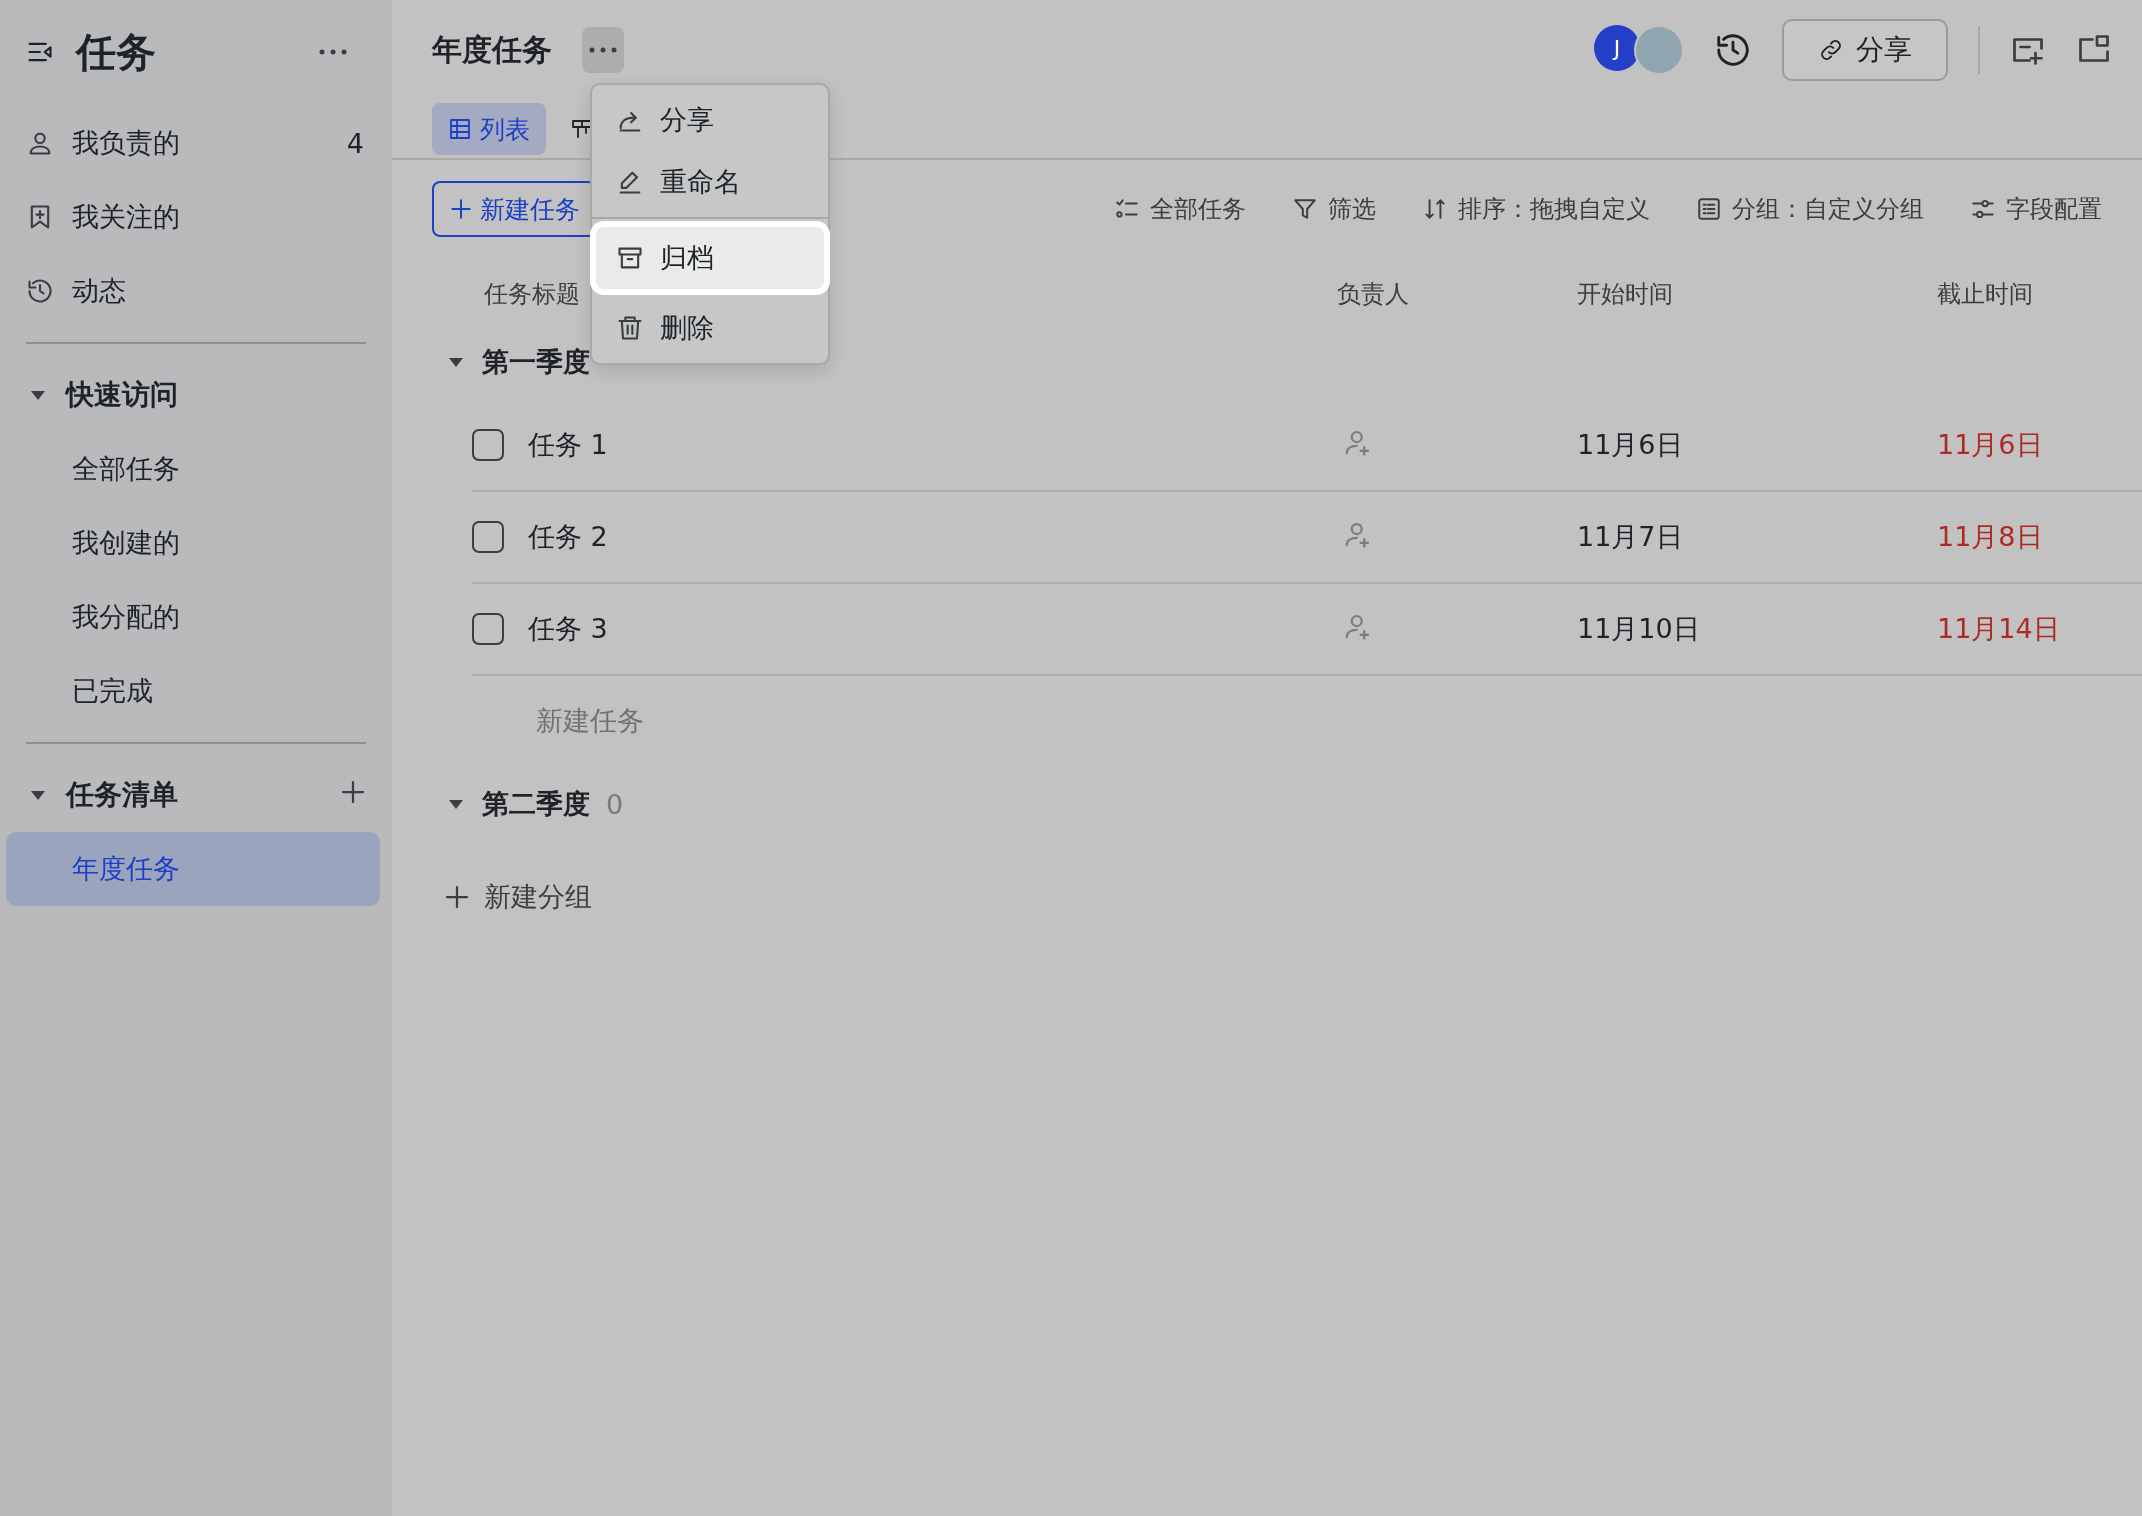  What do you see at coordinates (1639, 629) in the screenshot?
I see `start-date: 11月10日` at bounding box center [1639, 629].